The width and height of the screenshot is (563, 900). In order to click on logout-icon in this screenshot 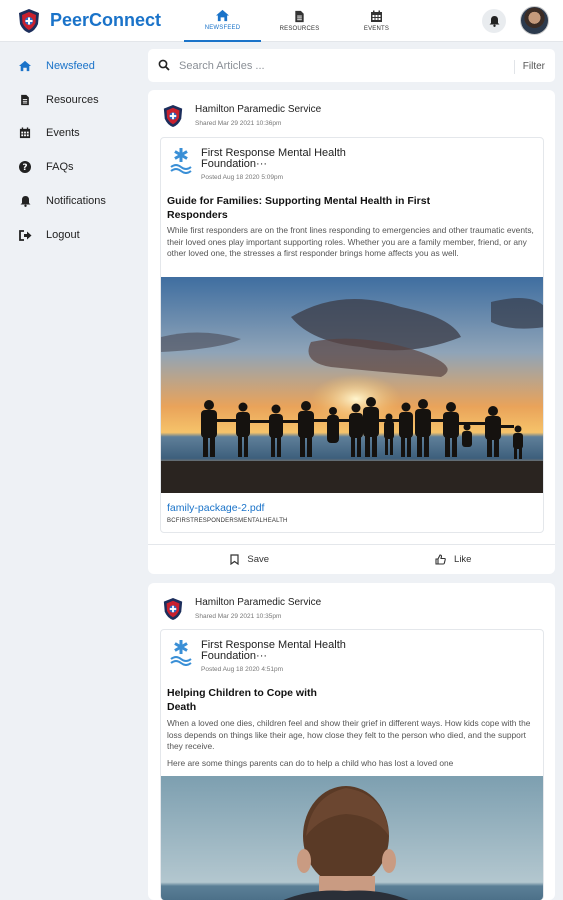, I will do `click(24, 235)`.